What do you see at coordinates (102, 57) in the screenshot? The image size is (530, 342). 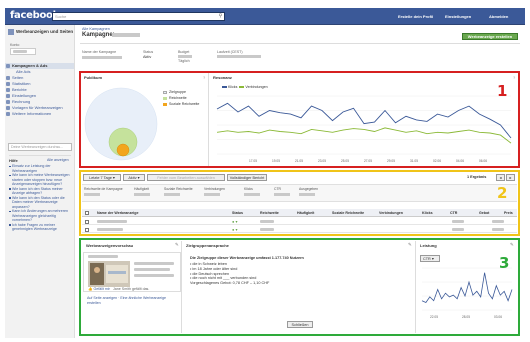 I see `campaign-name-field` at bounding box center [102, 57].